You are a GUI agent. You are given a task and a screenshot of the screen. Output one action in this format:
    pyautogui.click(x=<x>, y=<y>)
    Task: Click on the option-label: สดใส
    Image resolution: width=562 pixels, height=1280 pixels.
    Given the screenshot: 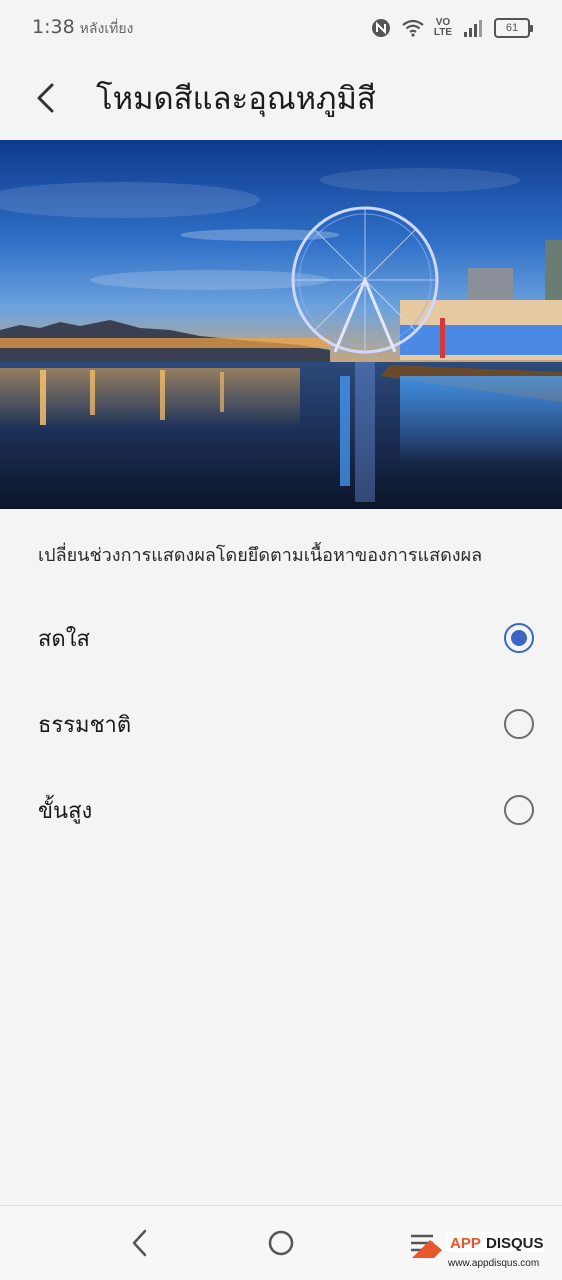 What is the action you would take?
    pyautogui.click(x=64, y=639)
    